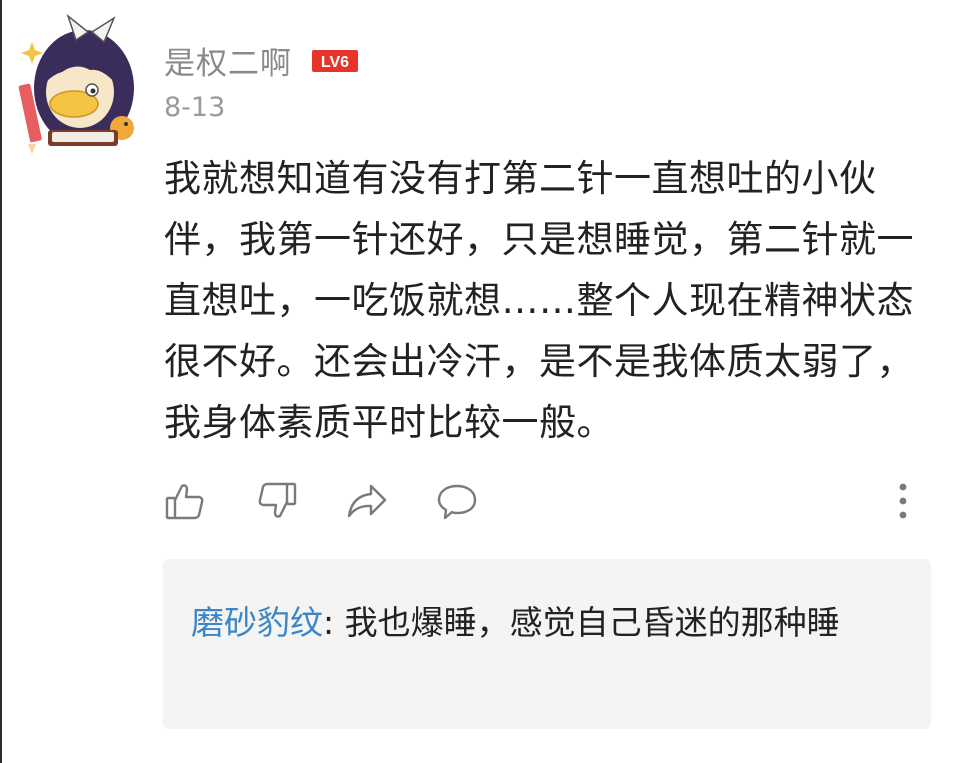 The width and height of the screenshot is (960, 763). I want to click on reply-button, so click(457, 501).